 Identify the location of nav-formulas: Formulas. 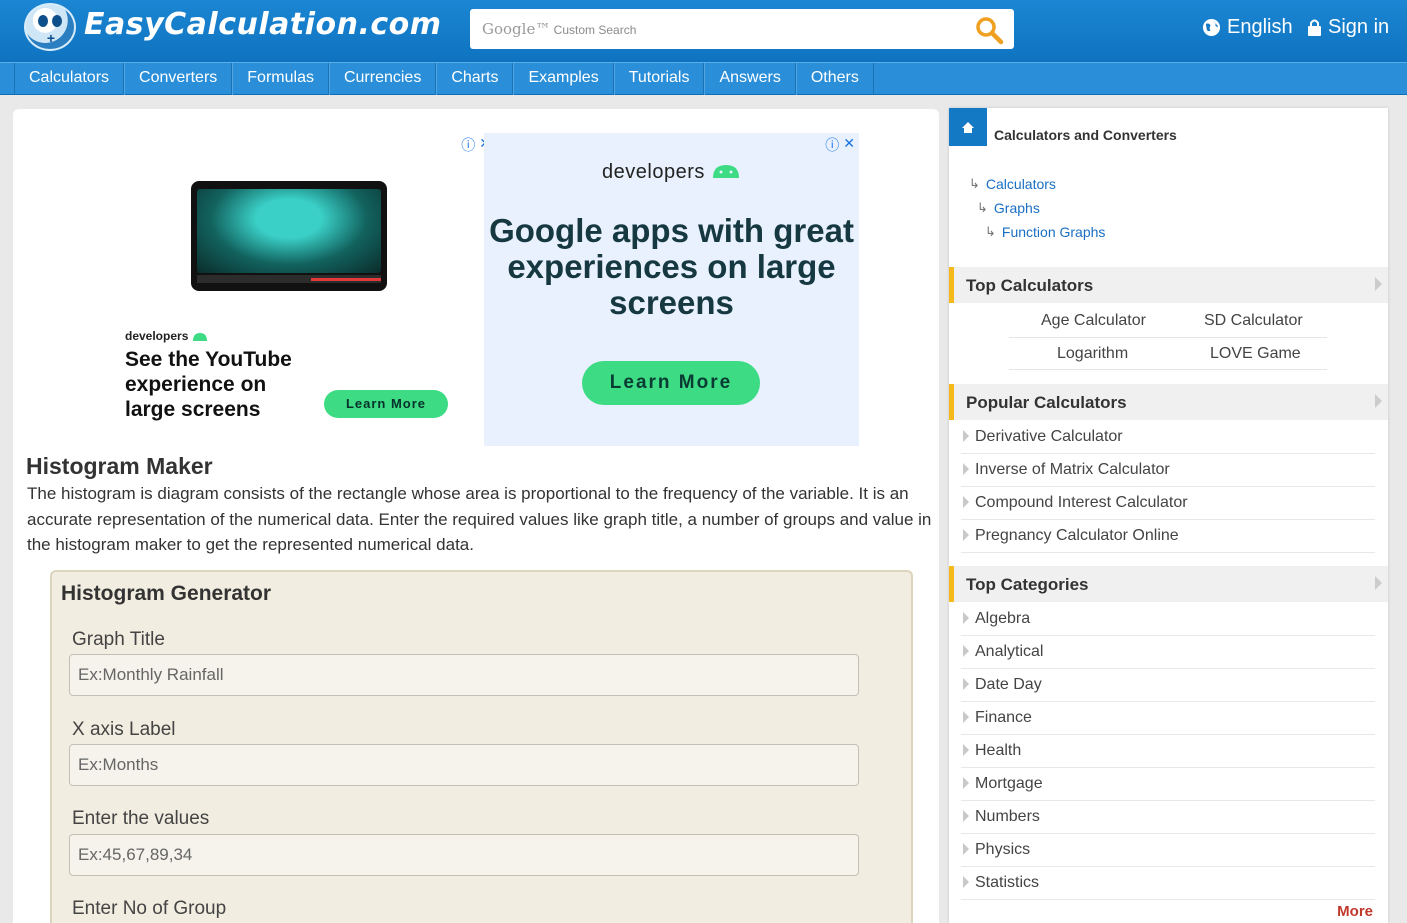
(280, 79).